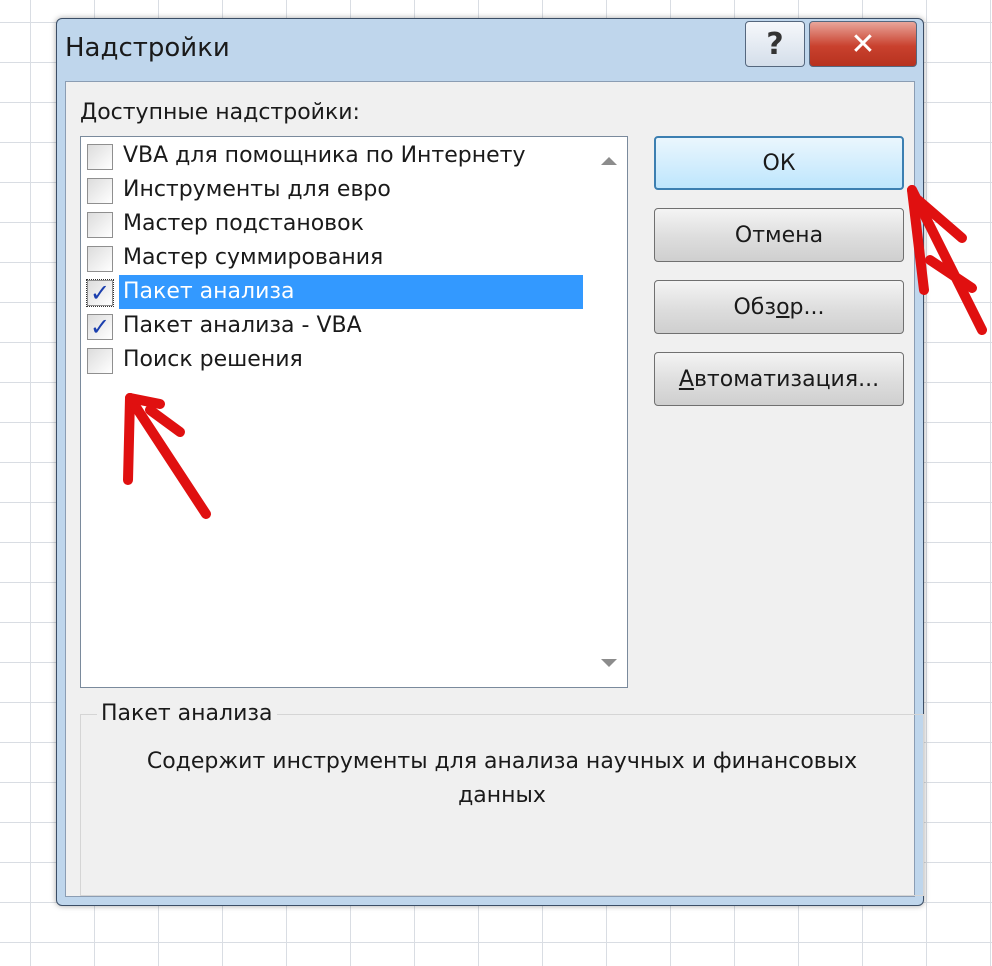 This screenshot has height=966, width=992. Describe the element at coordinates (333, 360) in the screenshot. I see `addin-list-item: Поиск решения` at that location.